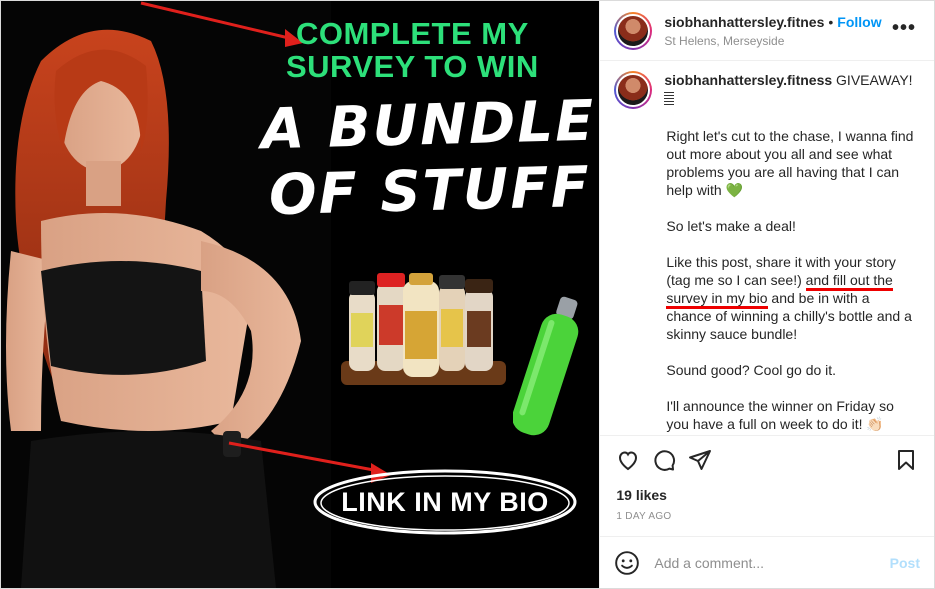 The image size is (935, 589). Describe the element at coordinates (767, 459) in the screenshot. I see `action-bar` at that location.